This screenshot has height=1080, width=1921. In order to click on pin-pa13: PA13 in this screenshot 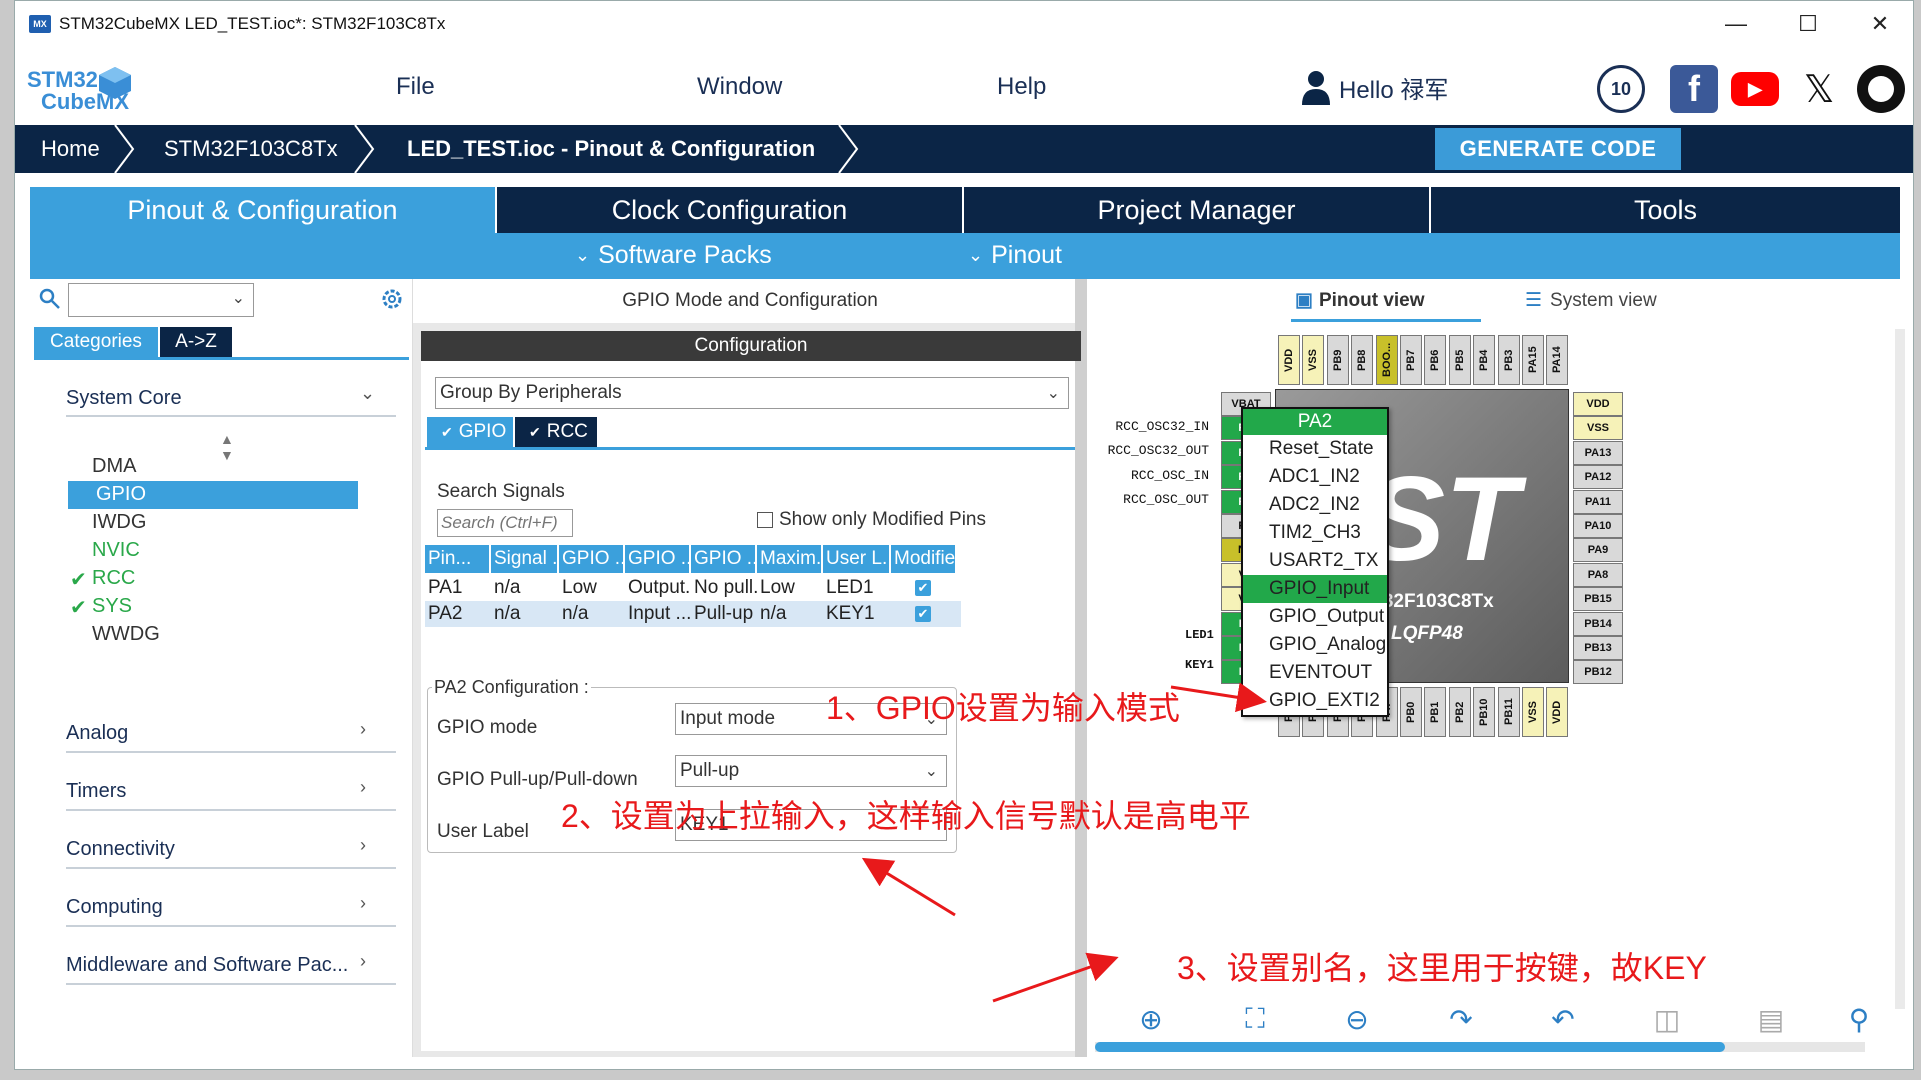, I will do `click(1598, 452)`.